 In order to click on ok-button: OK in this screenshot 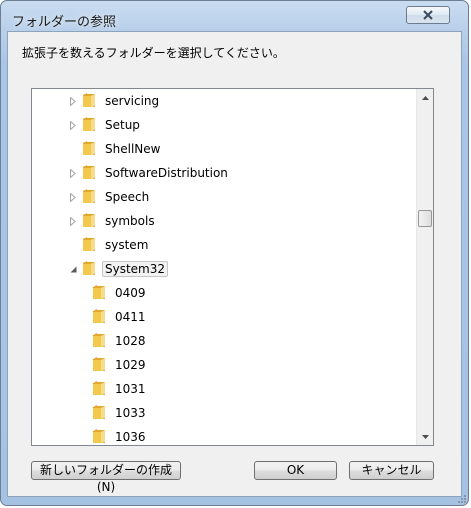, I will do `click(295, 470)`.